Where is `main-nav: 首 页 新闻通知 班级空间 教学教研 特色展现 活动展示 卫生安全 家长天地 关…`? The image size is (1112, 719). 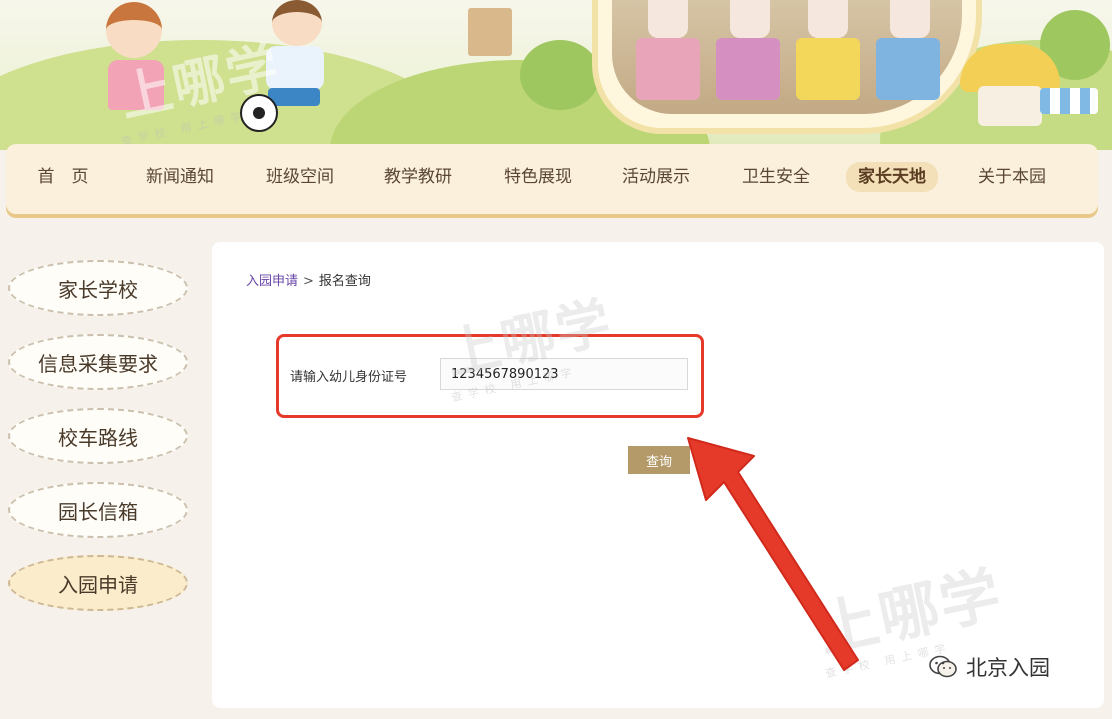
main-nav: 首 页 新闻通知 班级空间 教学教研 特色展现 活动展示 卫生安全 家长天地 关… is located at coordinates (552, 179).